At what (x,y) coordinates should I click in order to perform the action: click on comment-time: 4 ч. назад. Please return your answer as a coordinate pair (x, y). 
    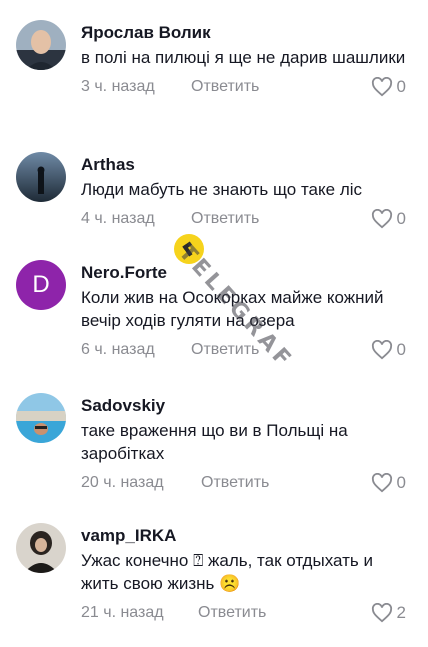
    Looking at the image, I should click on (118, 218).